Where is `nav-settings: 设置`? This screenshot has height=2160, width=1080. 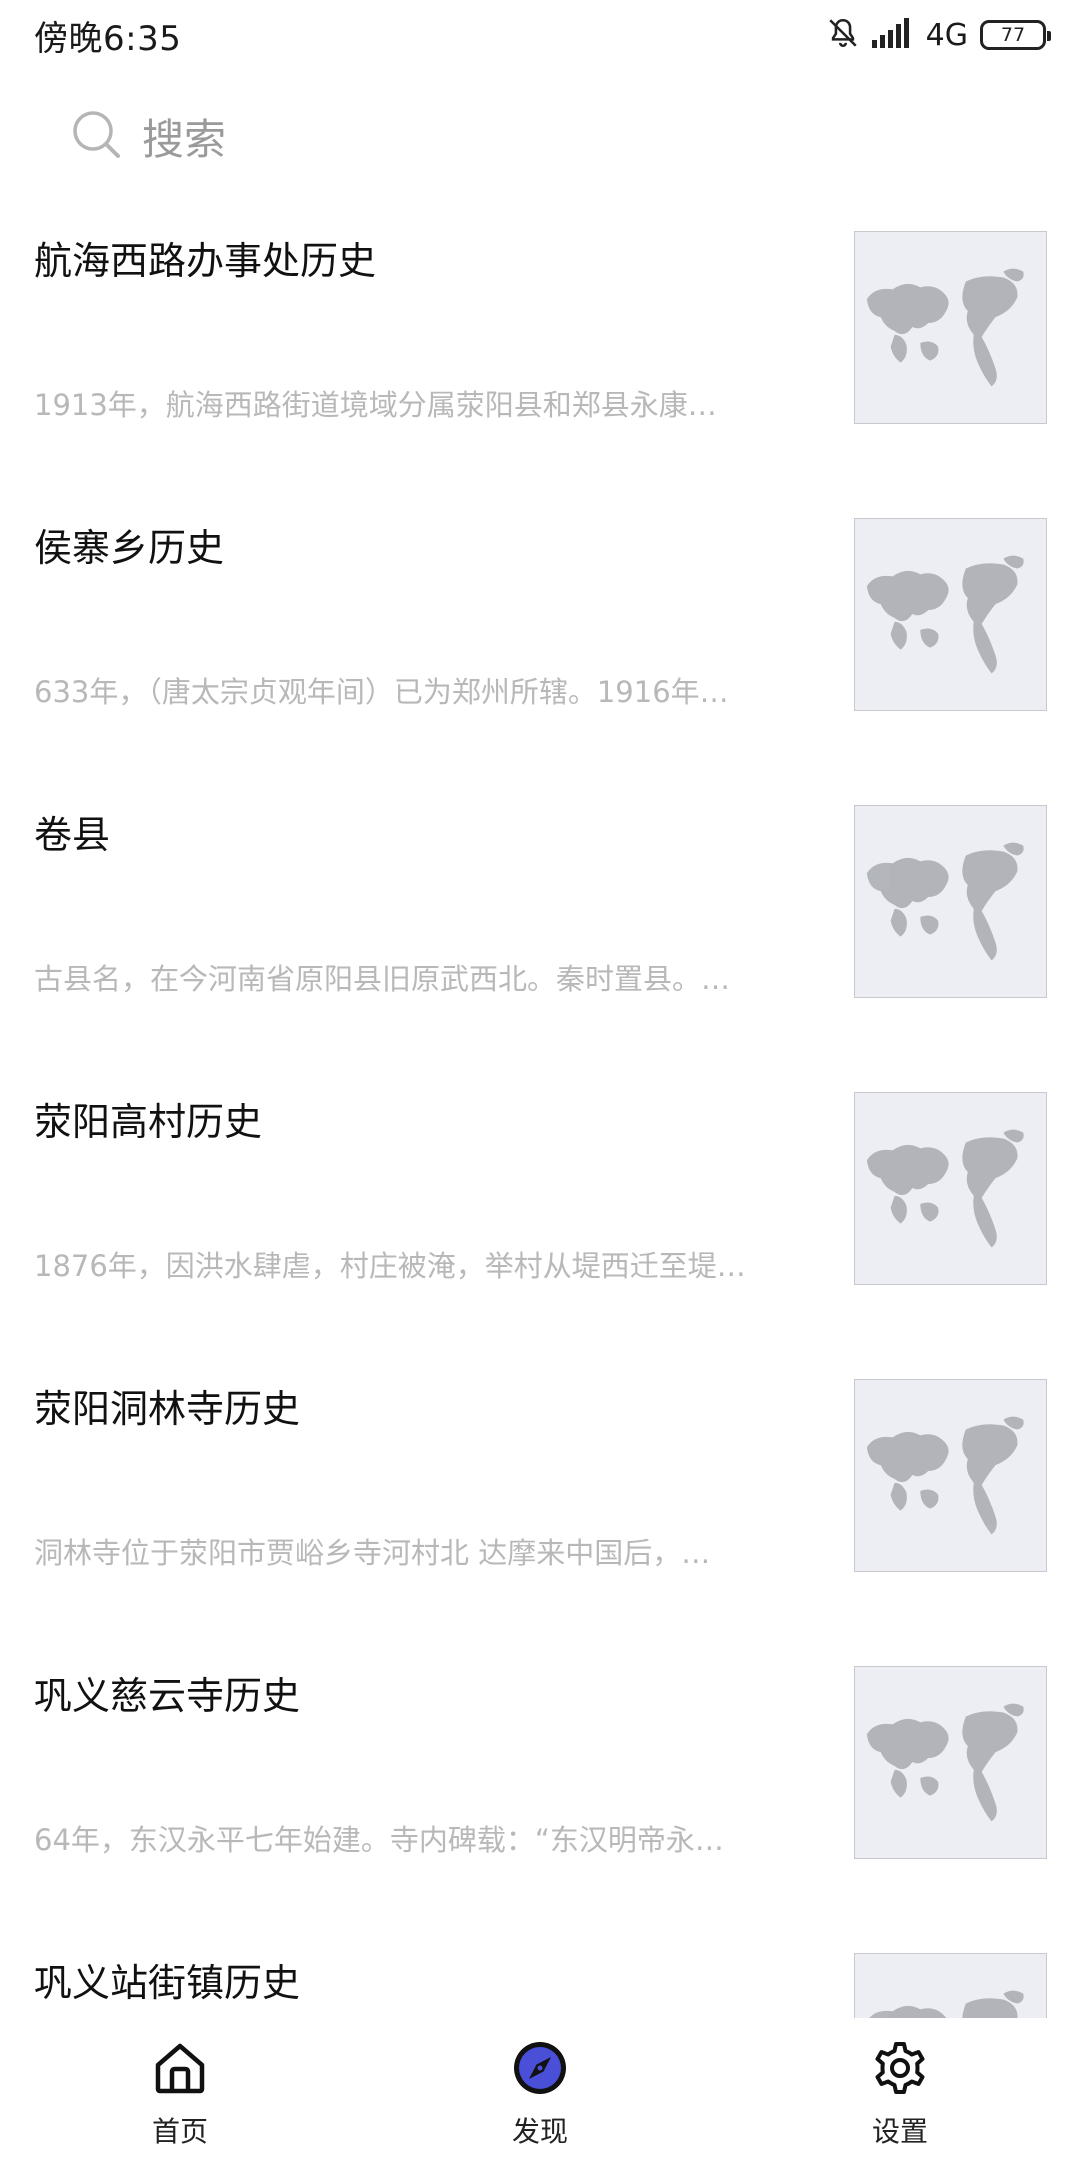
nav-settings: 设置 is located at coordinates (900, 2089).